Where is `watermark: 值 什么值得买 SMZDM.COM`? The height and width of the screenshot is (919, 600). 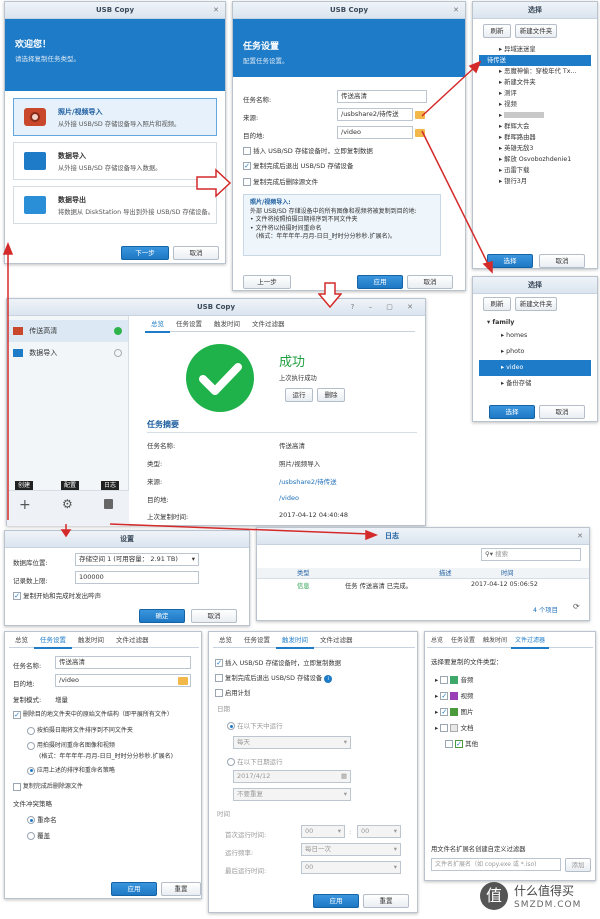
watermark: 值 什么值得买 SMZDM.COM is located at coordinates (538, 898).